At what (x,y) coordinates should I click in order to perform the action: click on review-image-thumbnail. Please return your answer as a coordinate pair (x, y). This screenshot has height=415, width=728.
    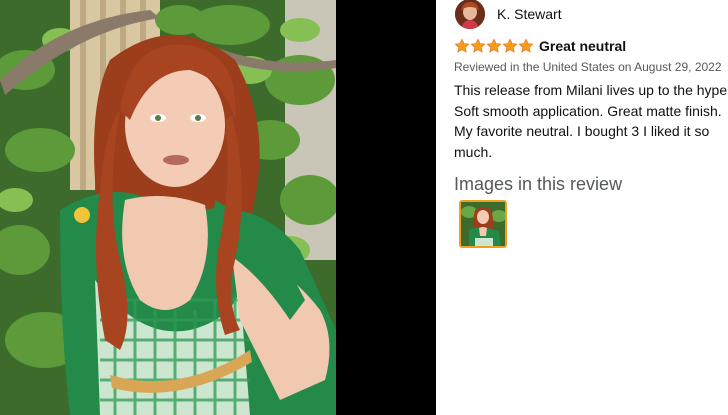
    Looking at the image, I should click on (483, 224).